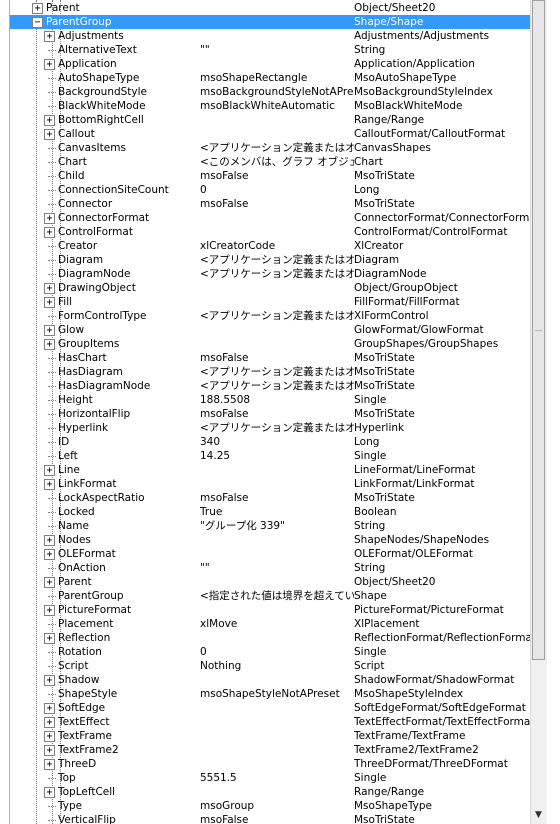 Image resolution: width=560 pixels, height=824 pixels. I want to click on property-value: <このメンバは、グラフ オブジェクトにのみ有効です。>, so click(277, 162).